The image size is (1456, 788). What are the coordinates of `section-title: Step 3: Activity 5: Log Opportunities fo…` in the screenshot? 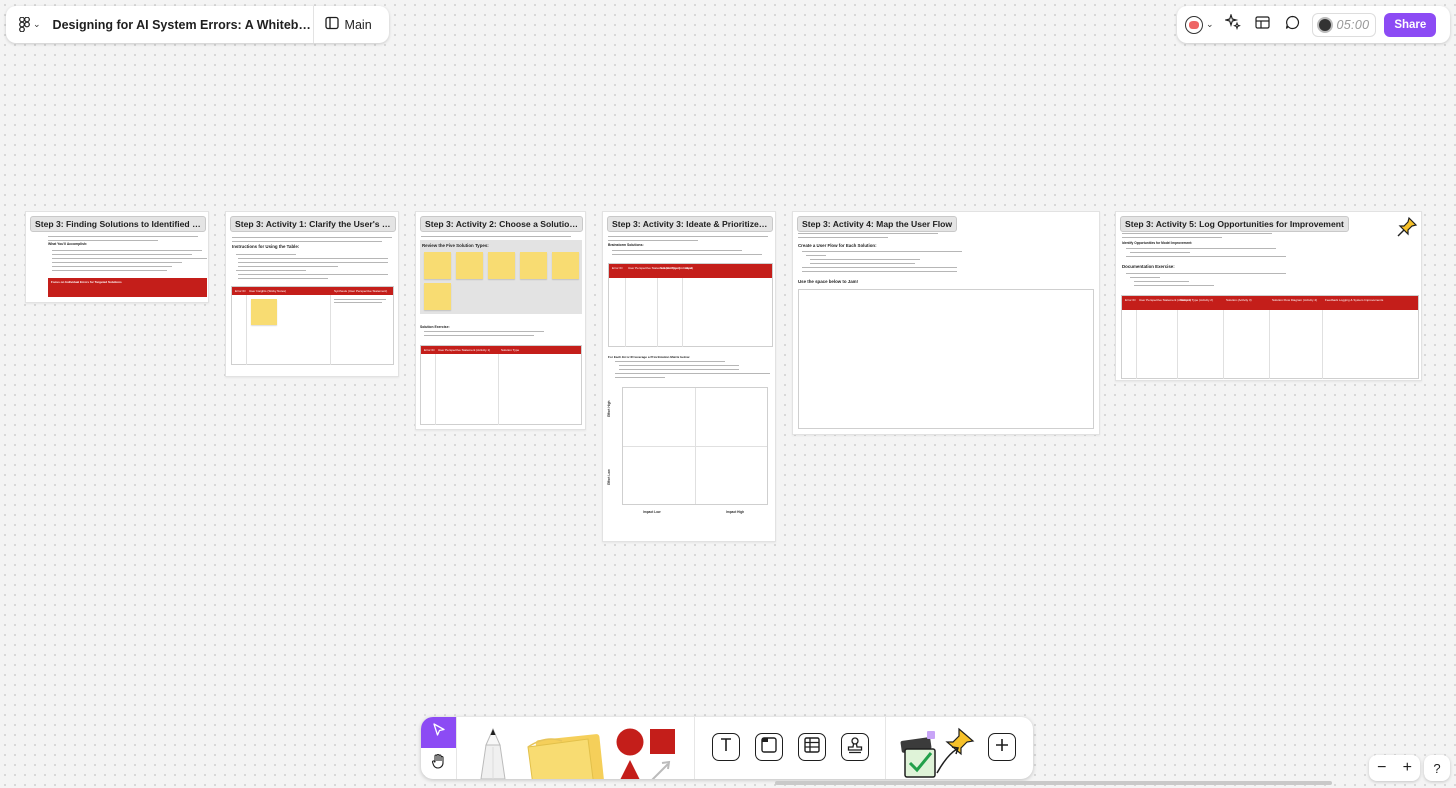 It's located at (1234, 224).